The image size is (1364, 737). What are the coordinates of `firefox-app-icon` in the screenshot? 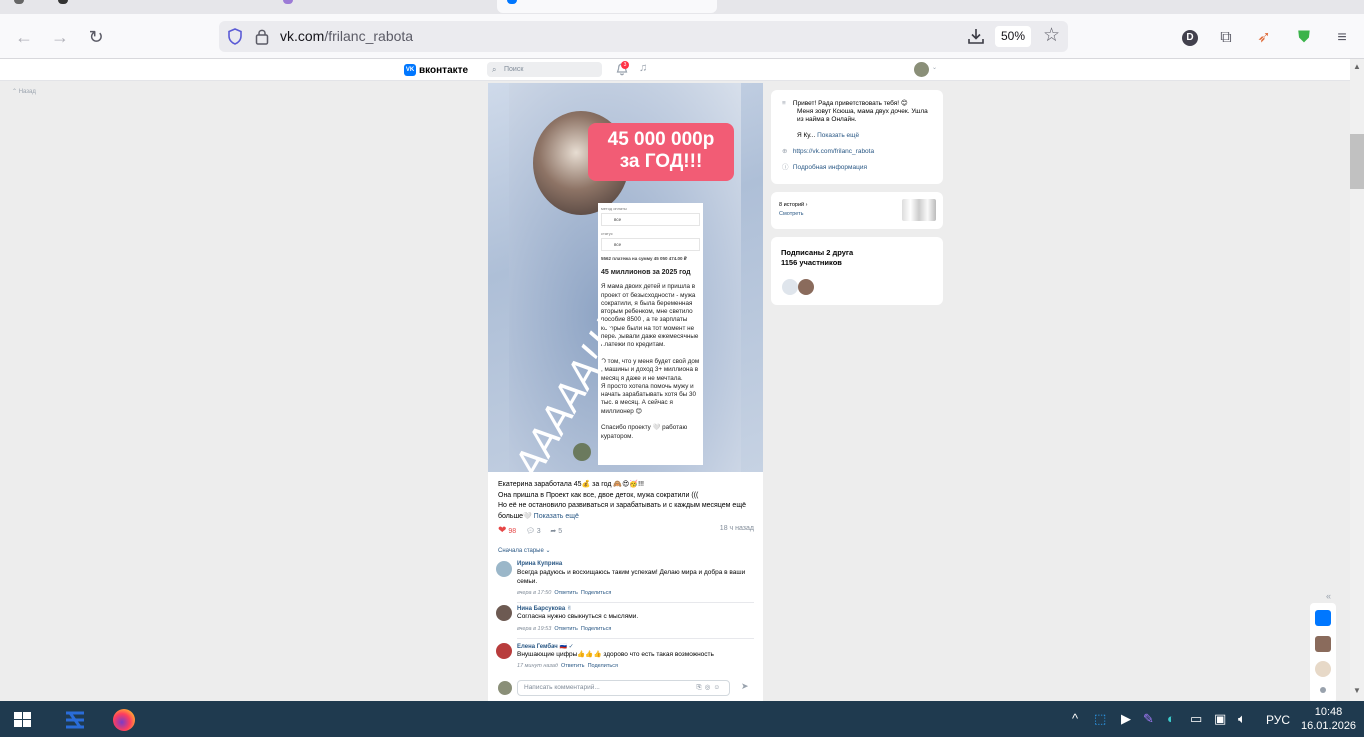 It's located at (124, 720).